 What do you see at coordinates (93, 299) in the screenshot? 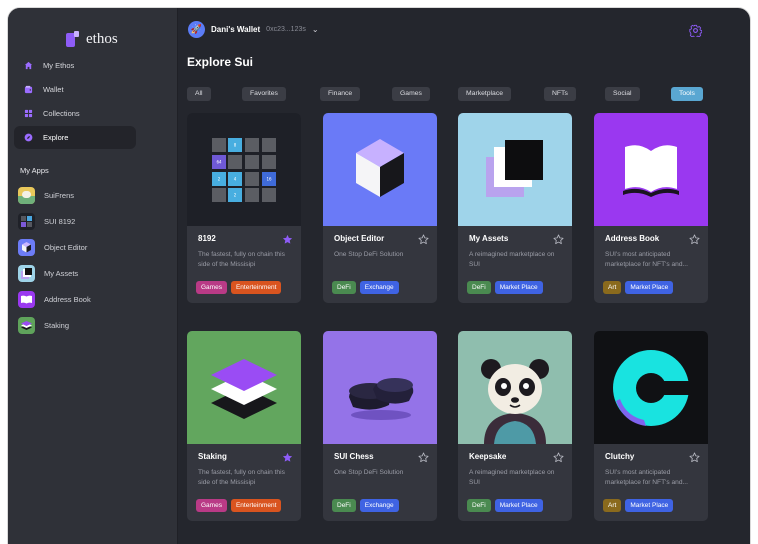
I see `sidebar-app-address-book: Address Book` at bounding box center [93, 299].